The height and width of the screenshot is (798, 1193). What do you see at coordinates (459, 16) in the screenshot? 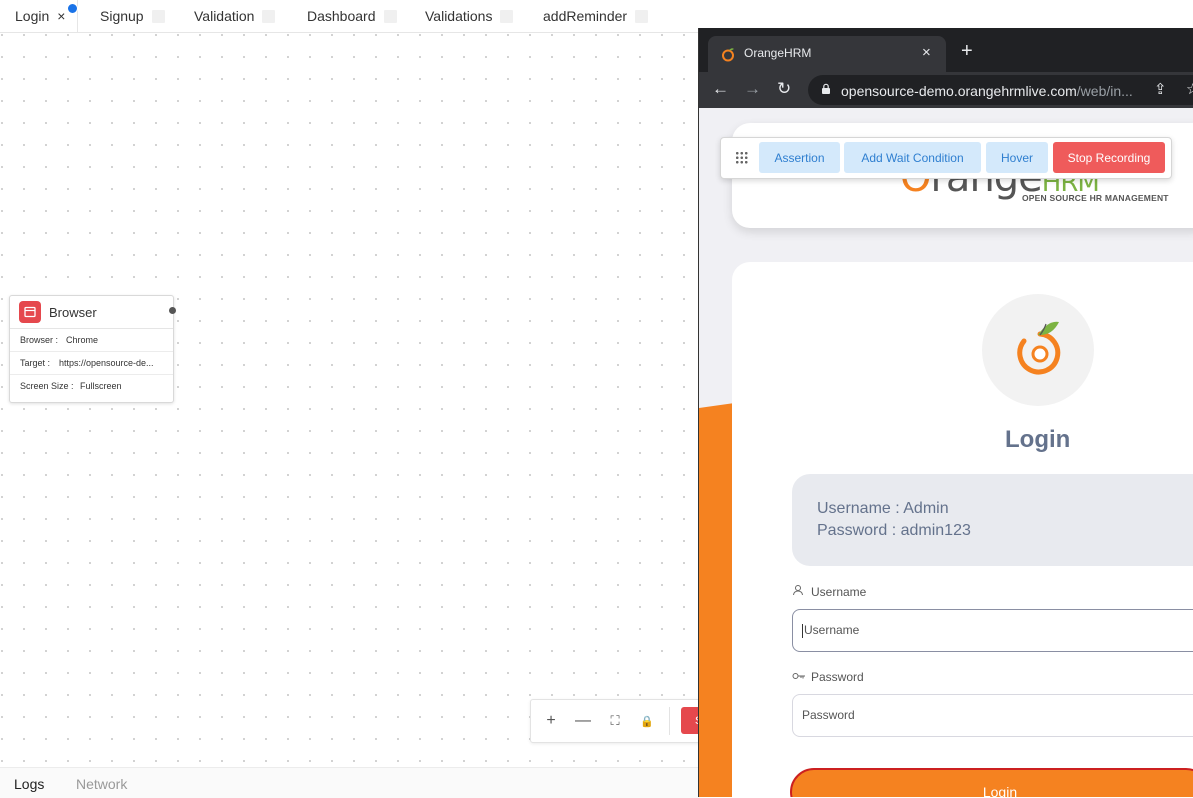
I see `tab-label: Validations` at bounding box center [459, 16].